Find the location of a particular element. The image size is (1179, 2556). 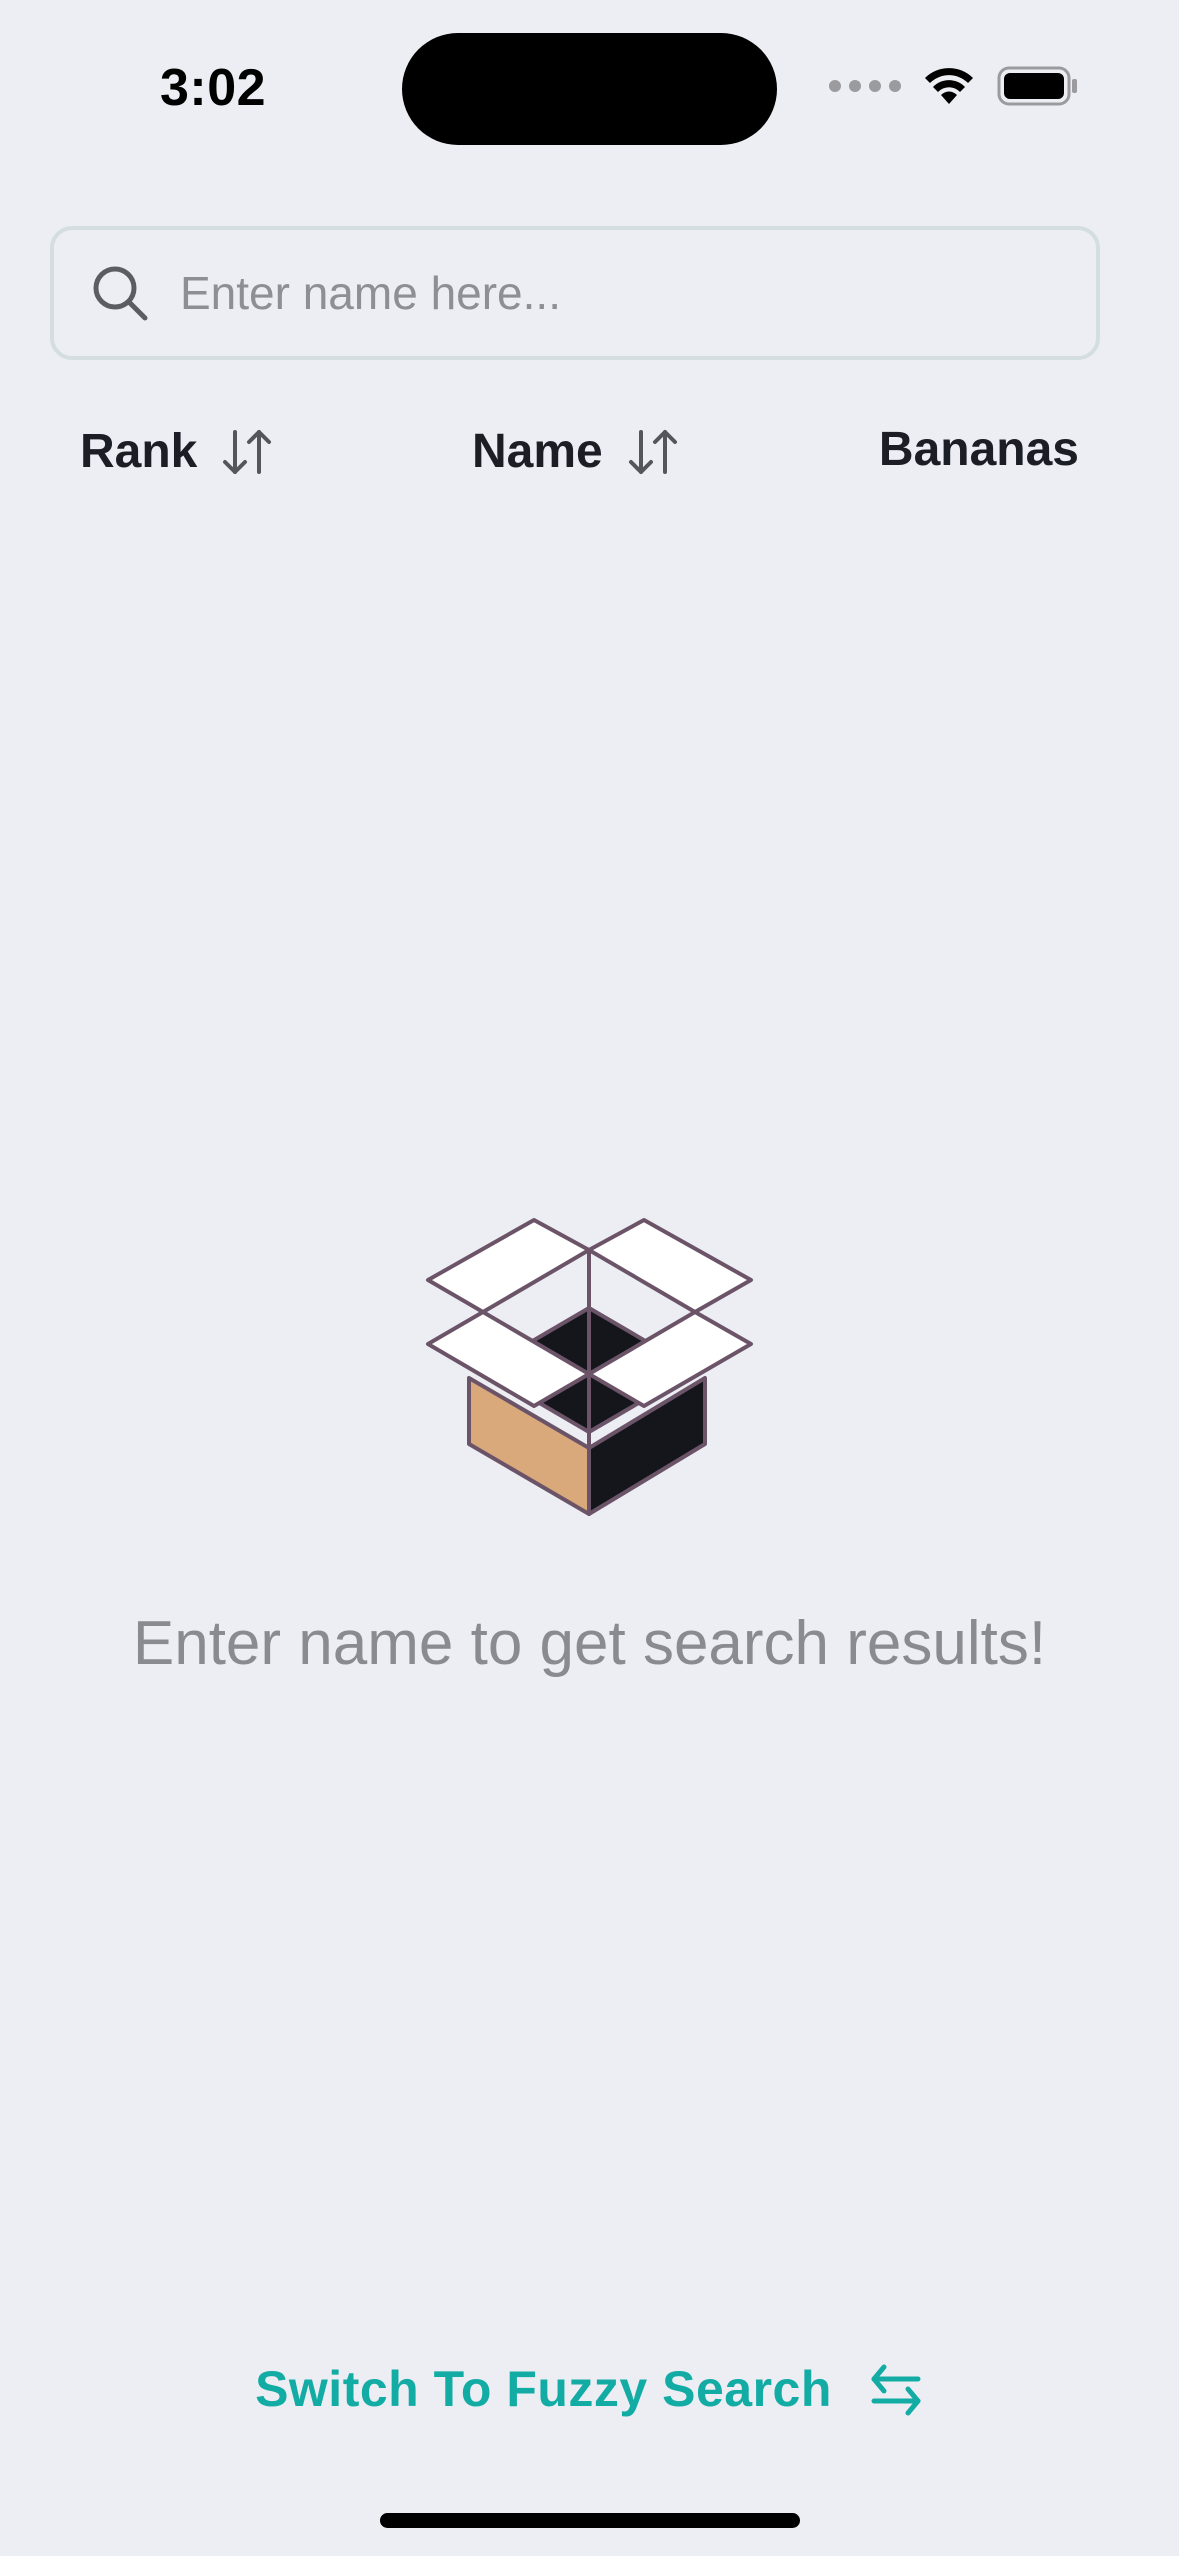

dynamic-island is located at coordinates (589, 89).